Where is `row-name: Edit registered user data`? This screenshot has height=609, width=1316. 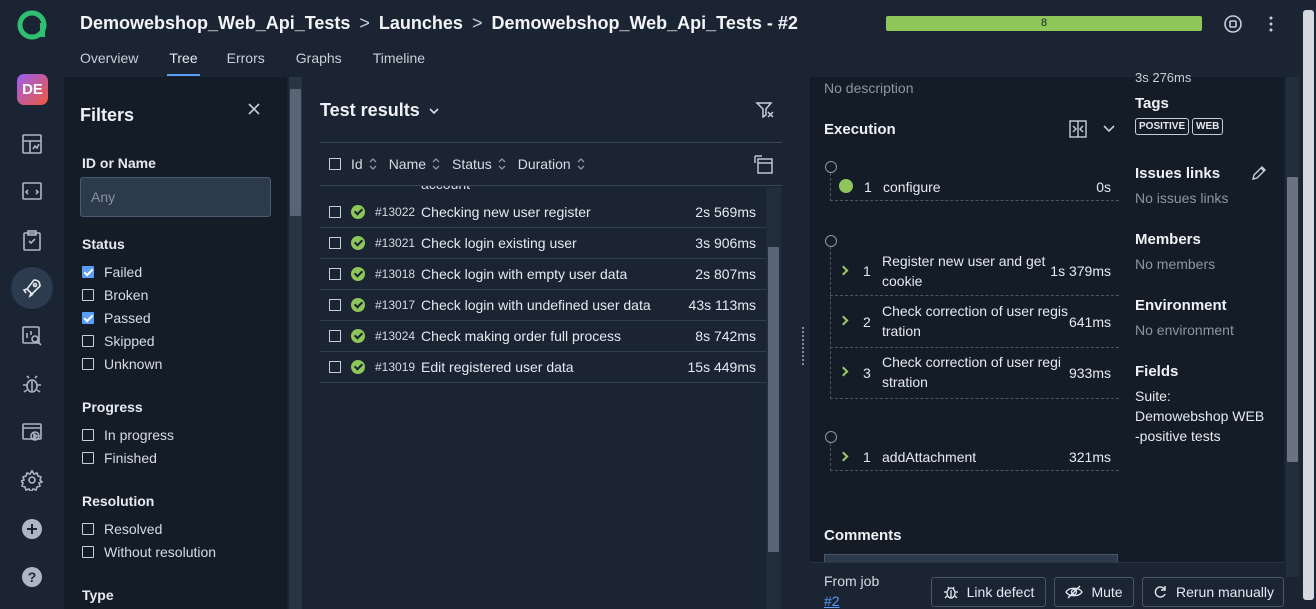
row-name: Edit registered user data is located at coordinates (497, 367).